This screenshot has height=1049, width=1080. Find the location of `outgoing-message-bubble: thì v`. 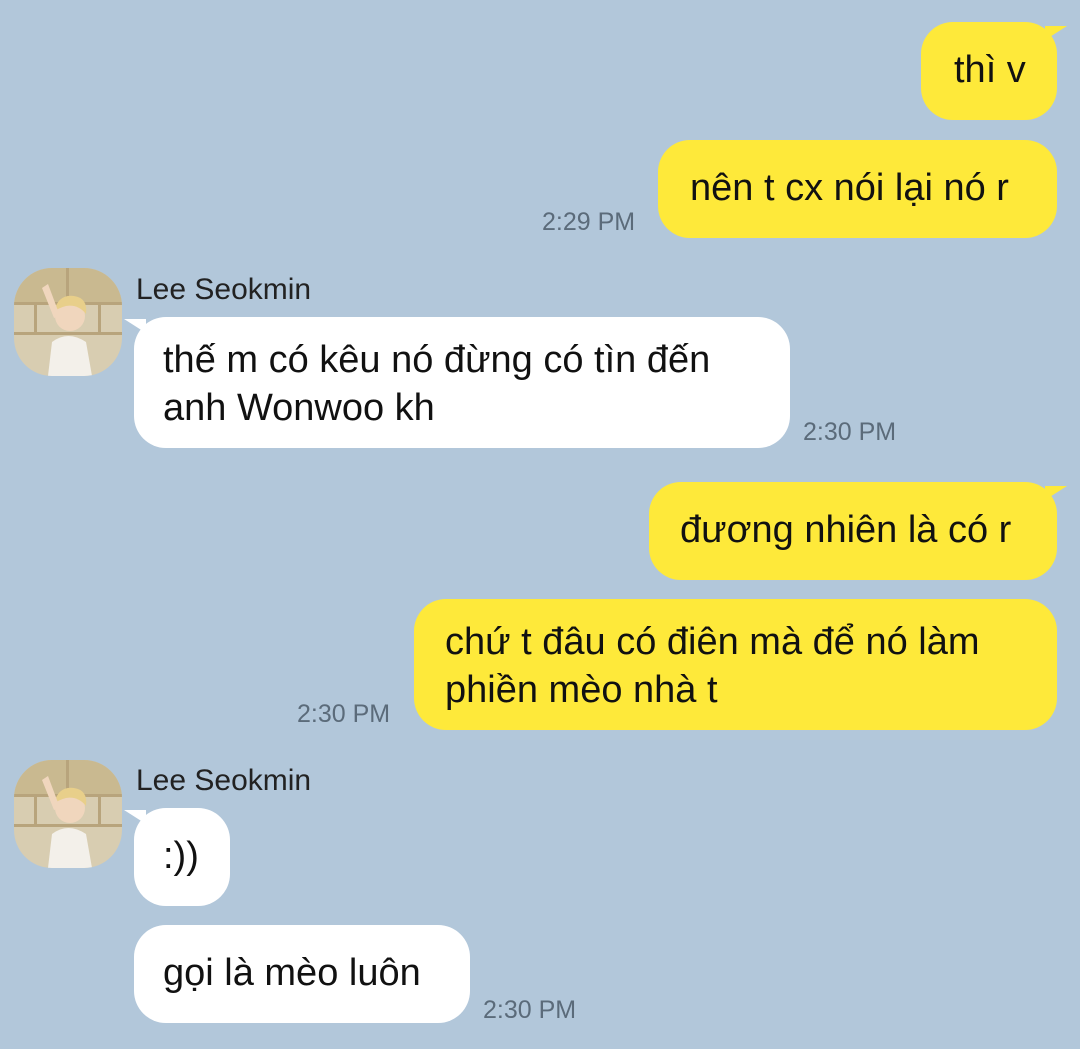

outgoing-message-bubble: thì v is located at coordinates (994, 71).